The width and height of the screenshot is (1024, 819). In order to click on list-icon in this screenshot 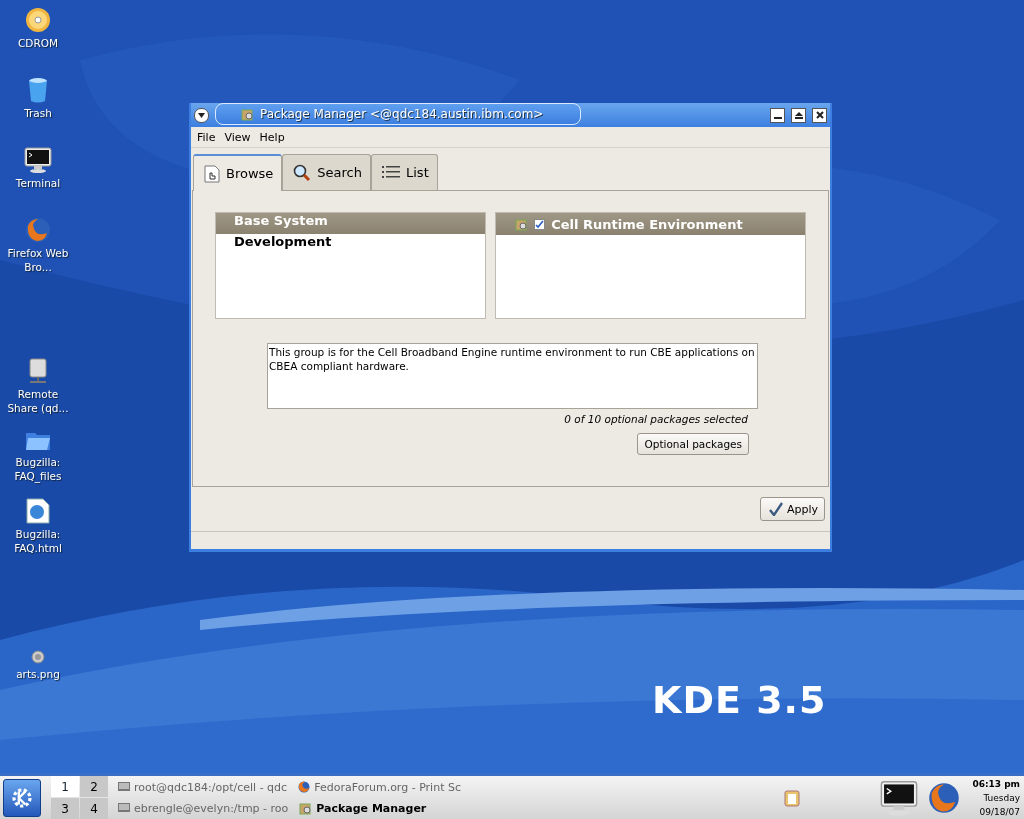, I will do `click(391, 172)`.